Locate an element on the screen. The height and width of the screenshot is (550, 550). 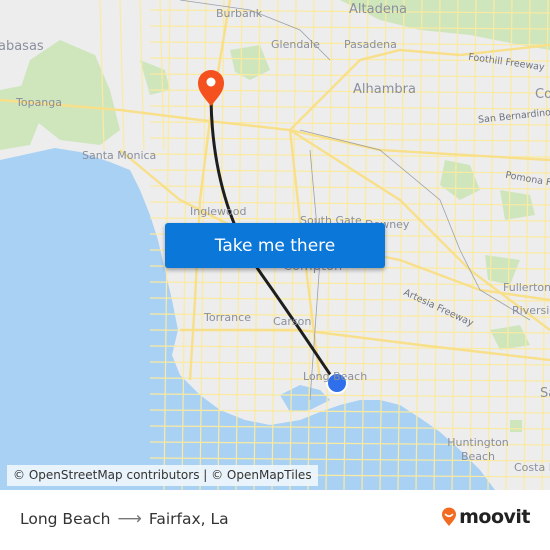
footer-bar: Long Beach ⟶ Fairfax, La moovit is located at coordinates (275, 520).